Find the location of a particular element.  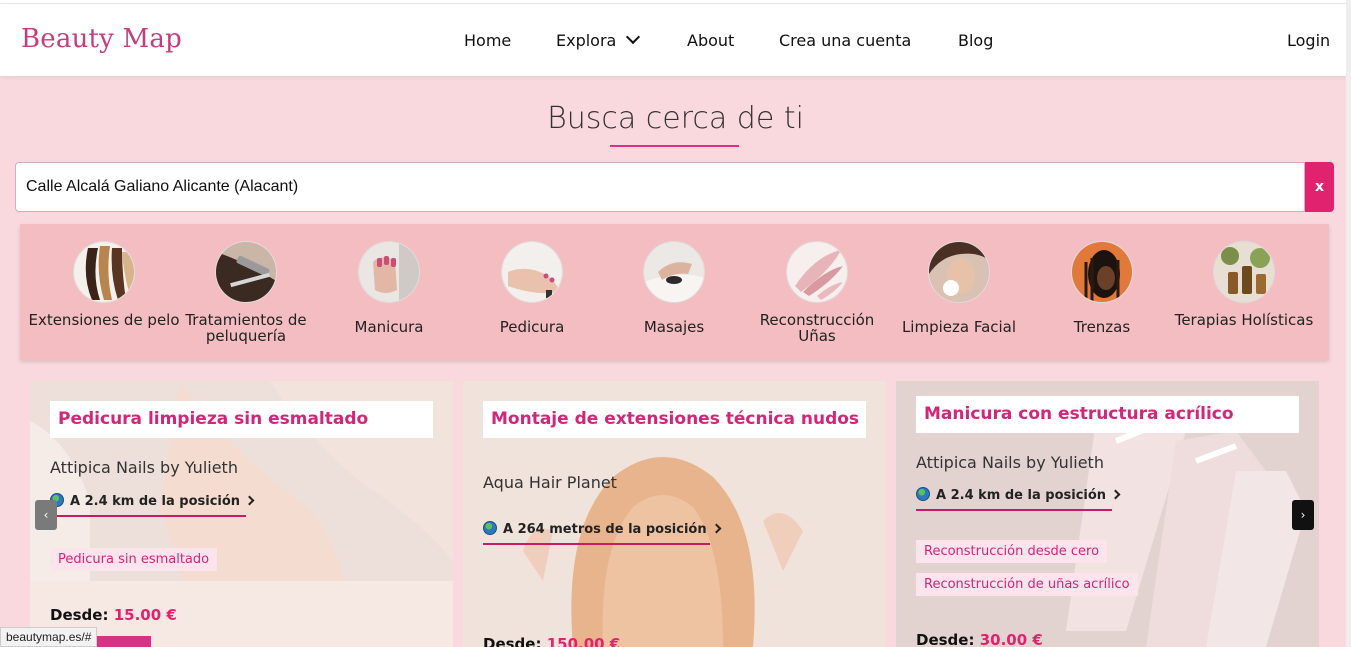

category-extensiones: Extensiones de pelo is located at coordinates (104, 292).